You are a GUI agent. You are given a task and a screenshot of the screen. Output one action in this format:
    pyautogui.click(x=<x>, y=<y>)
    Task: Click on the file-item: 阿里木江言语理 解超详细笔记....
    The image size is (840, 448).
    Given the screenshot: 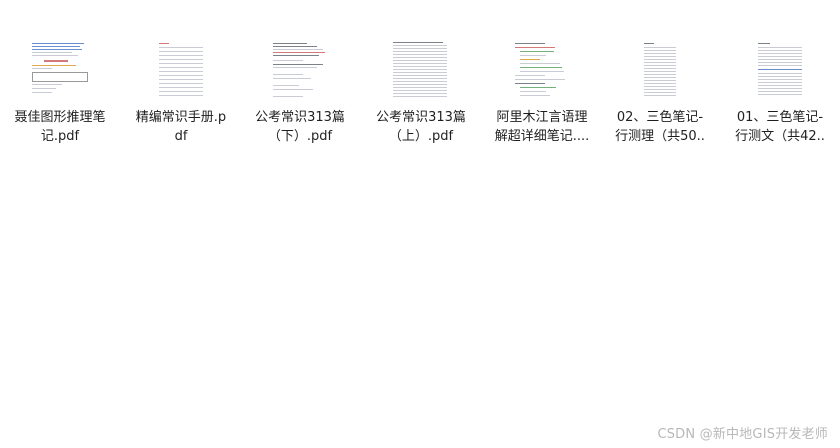 What is the action you would take?
    pyautogui.click(x=542, y=93)
    